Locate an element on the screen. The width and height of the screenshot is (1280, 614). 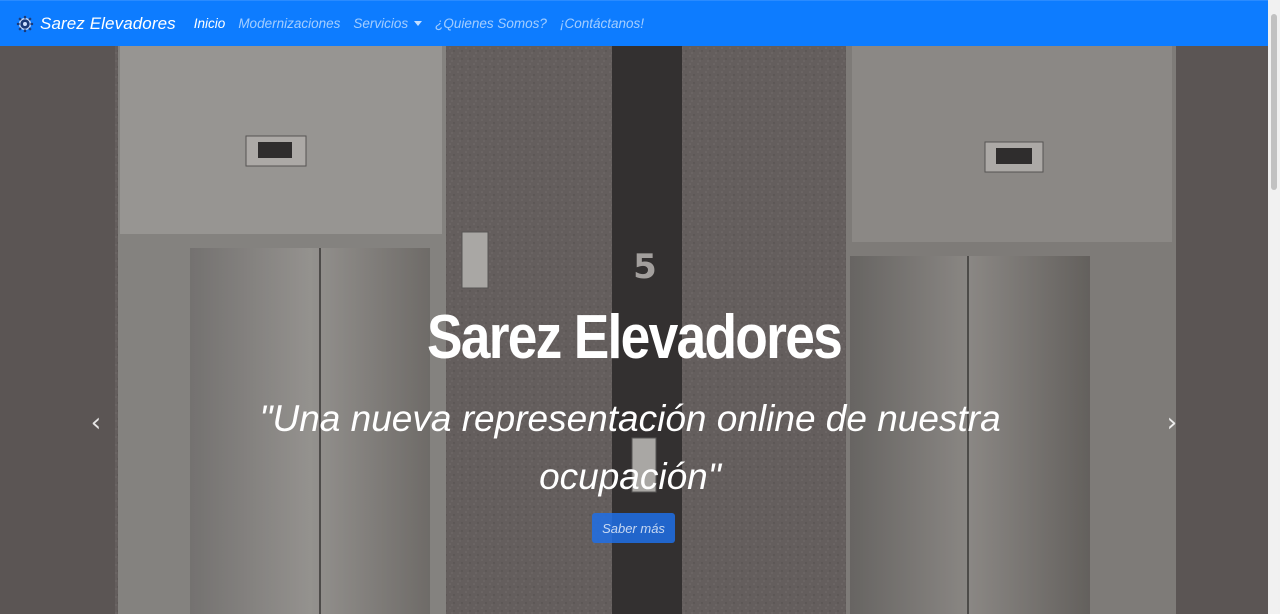
nav-dropdown-servicios: Servicios is located at coordinates (388, 23).